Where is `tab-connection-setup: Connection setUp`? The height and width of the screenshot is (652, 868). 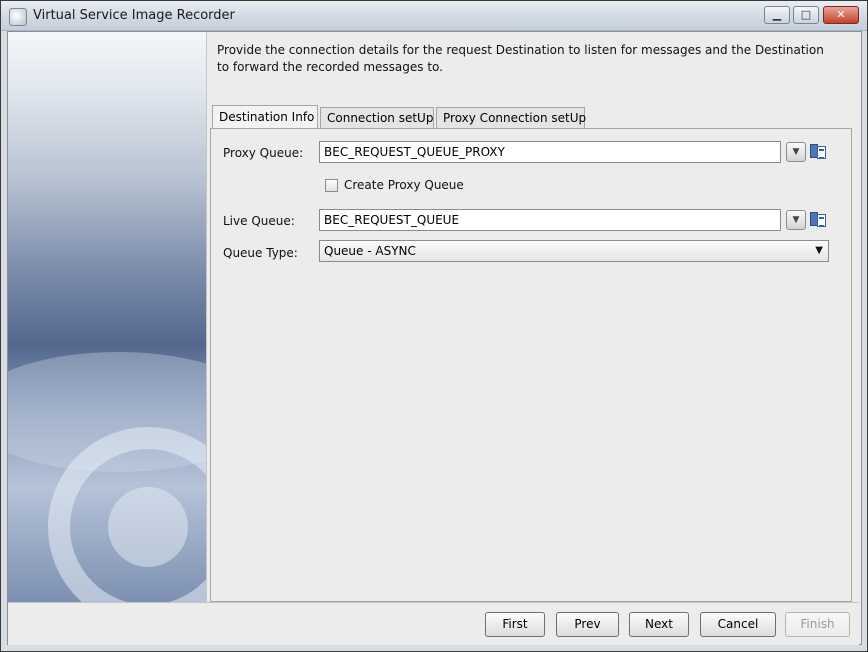
tab-connection-setup: Connection setUp is located at coordinates (377, 117).